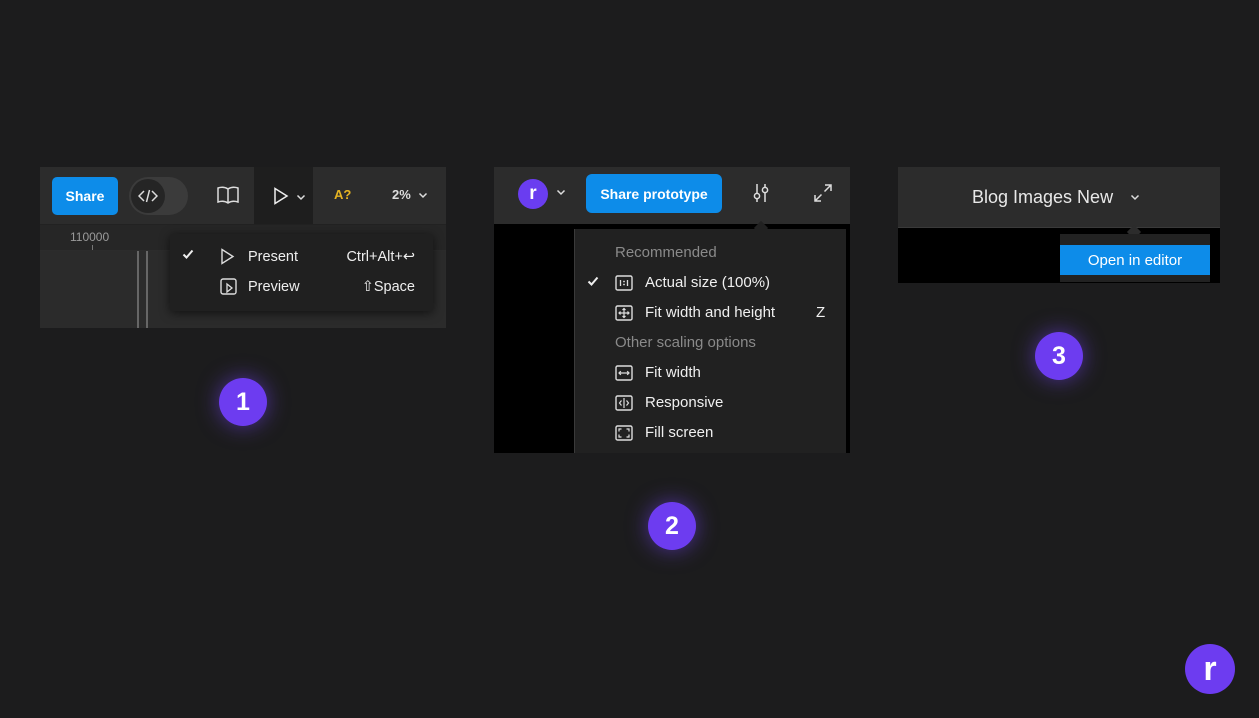  I want to click on menu-item-label: Fit width and height, so click(710, 312).